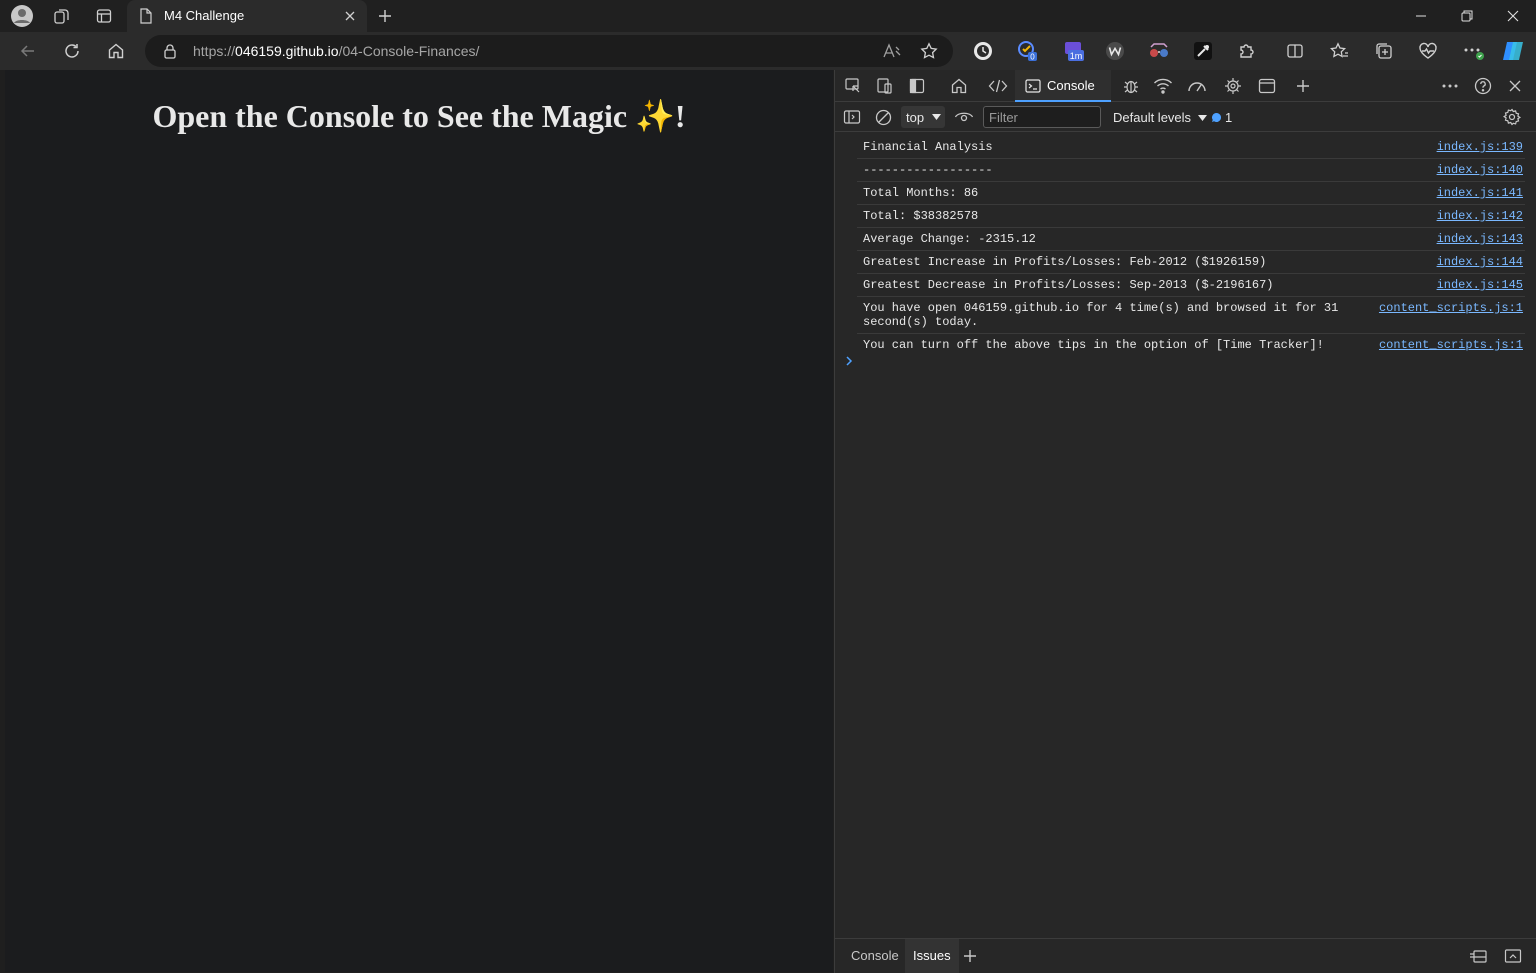 Image resolution: width=1536 pixels, height=973 pixels. I want to click on toggle-sidebar-icon, so click(917, 86).